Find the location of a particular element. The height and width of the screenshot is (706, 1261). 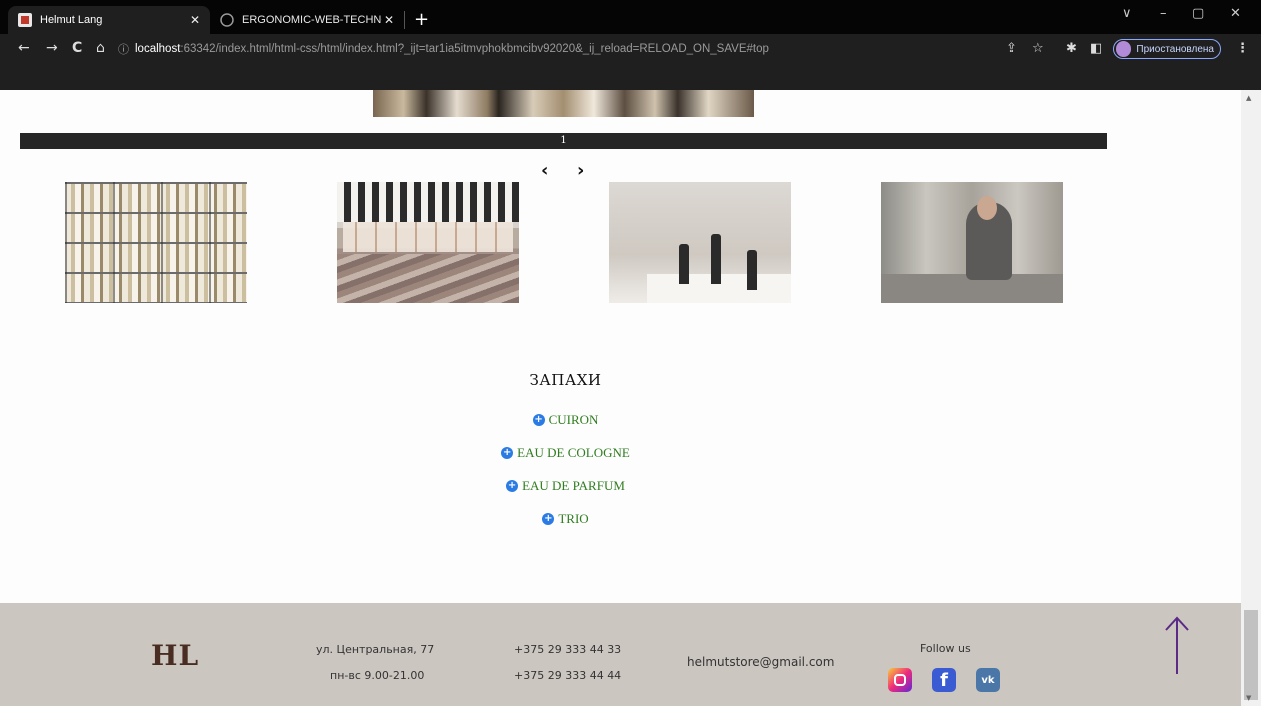

perfume-vials is located at coordinates (428, 237).